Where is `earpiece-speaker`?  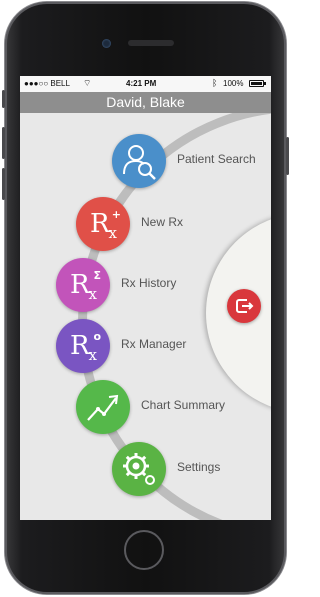
earpiece-speaker is located at coordinates (151, 43).